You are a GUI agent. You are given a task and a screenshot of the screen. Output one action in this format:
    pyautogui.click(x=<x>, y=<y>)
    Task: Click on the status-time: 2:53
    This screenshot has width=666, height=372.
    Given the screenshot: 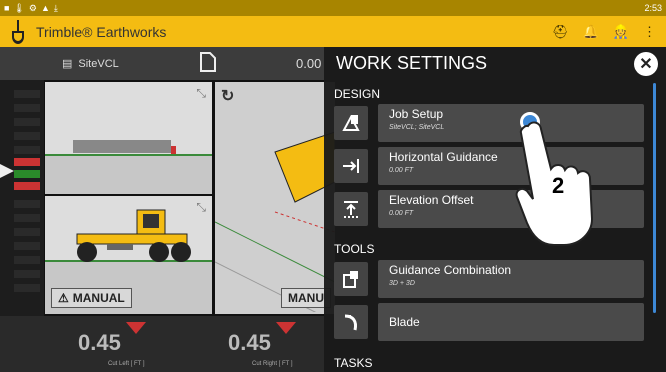 What is the action you would take?
    pyautogui.click(x=653, y=8)
    